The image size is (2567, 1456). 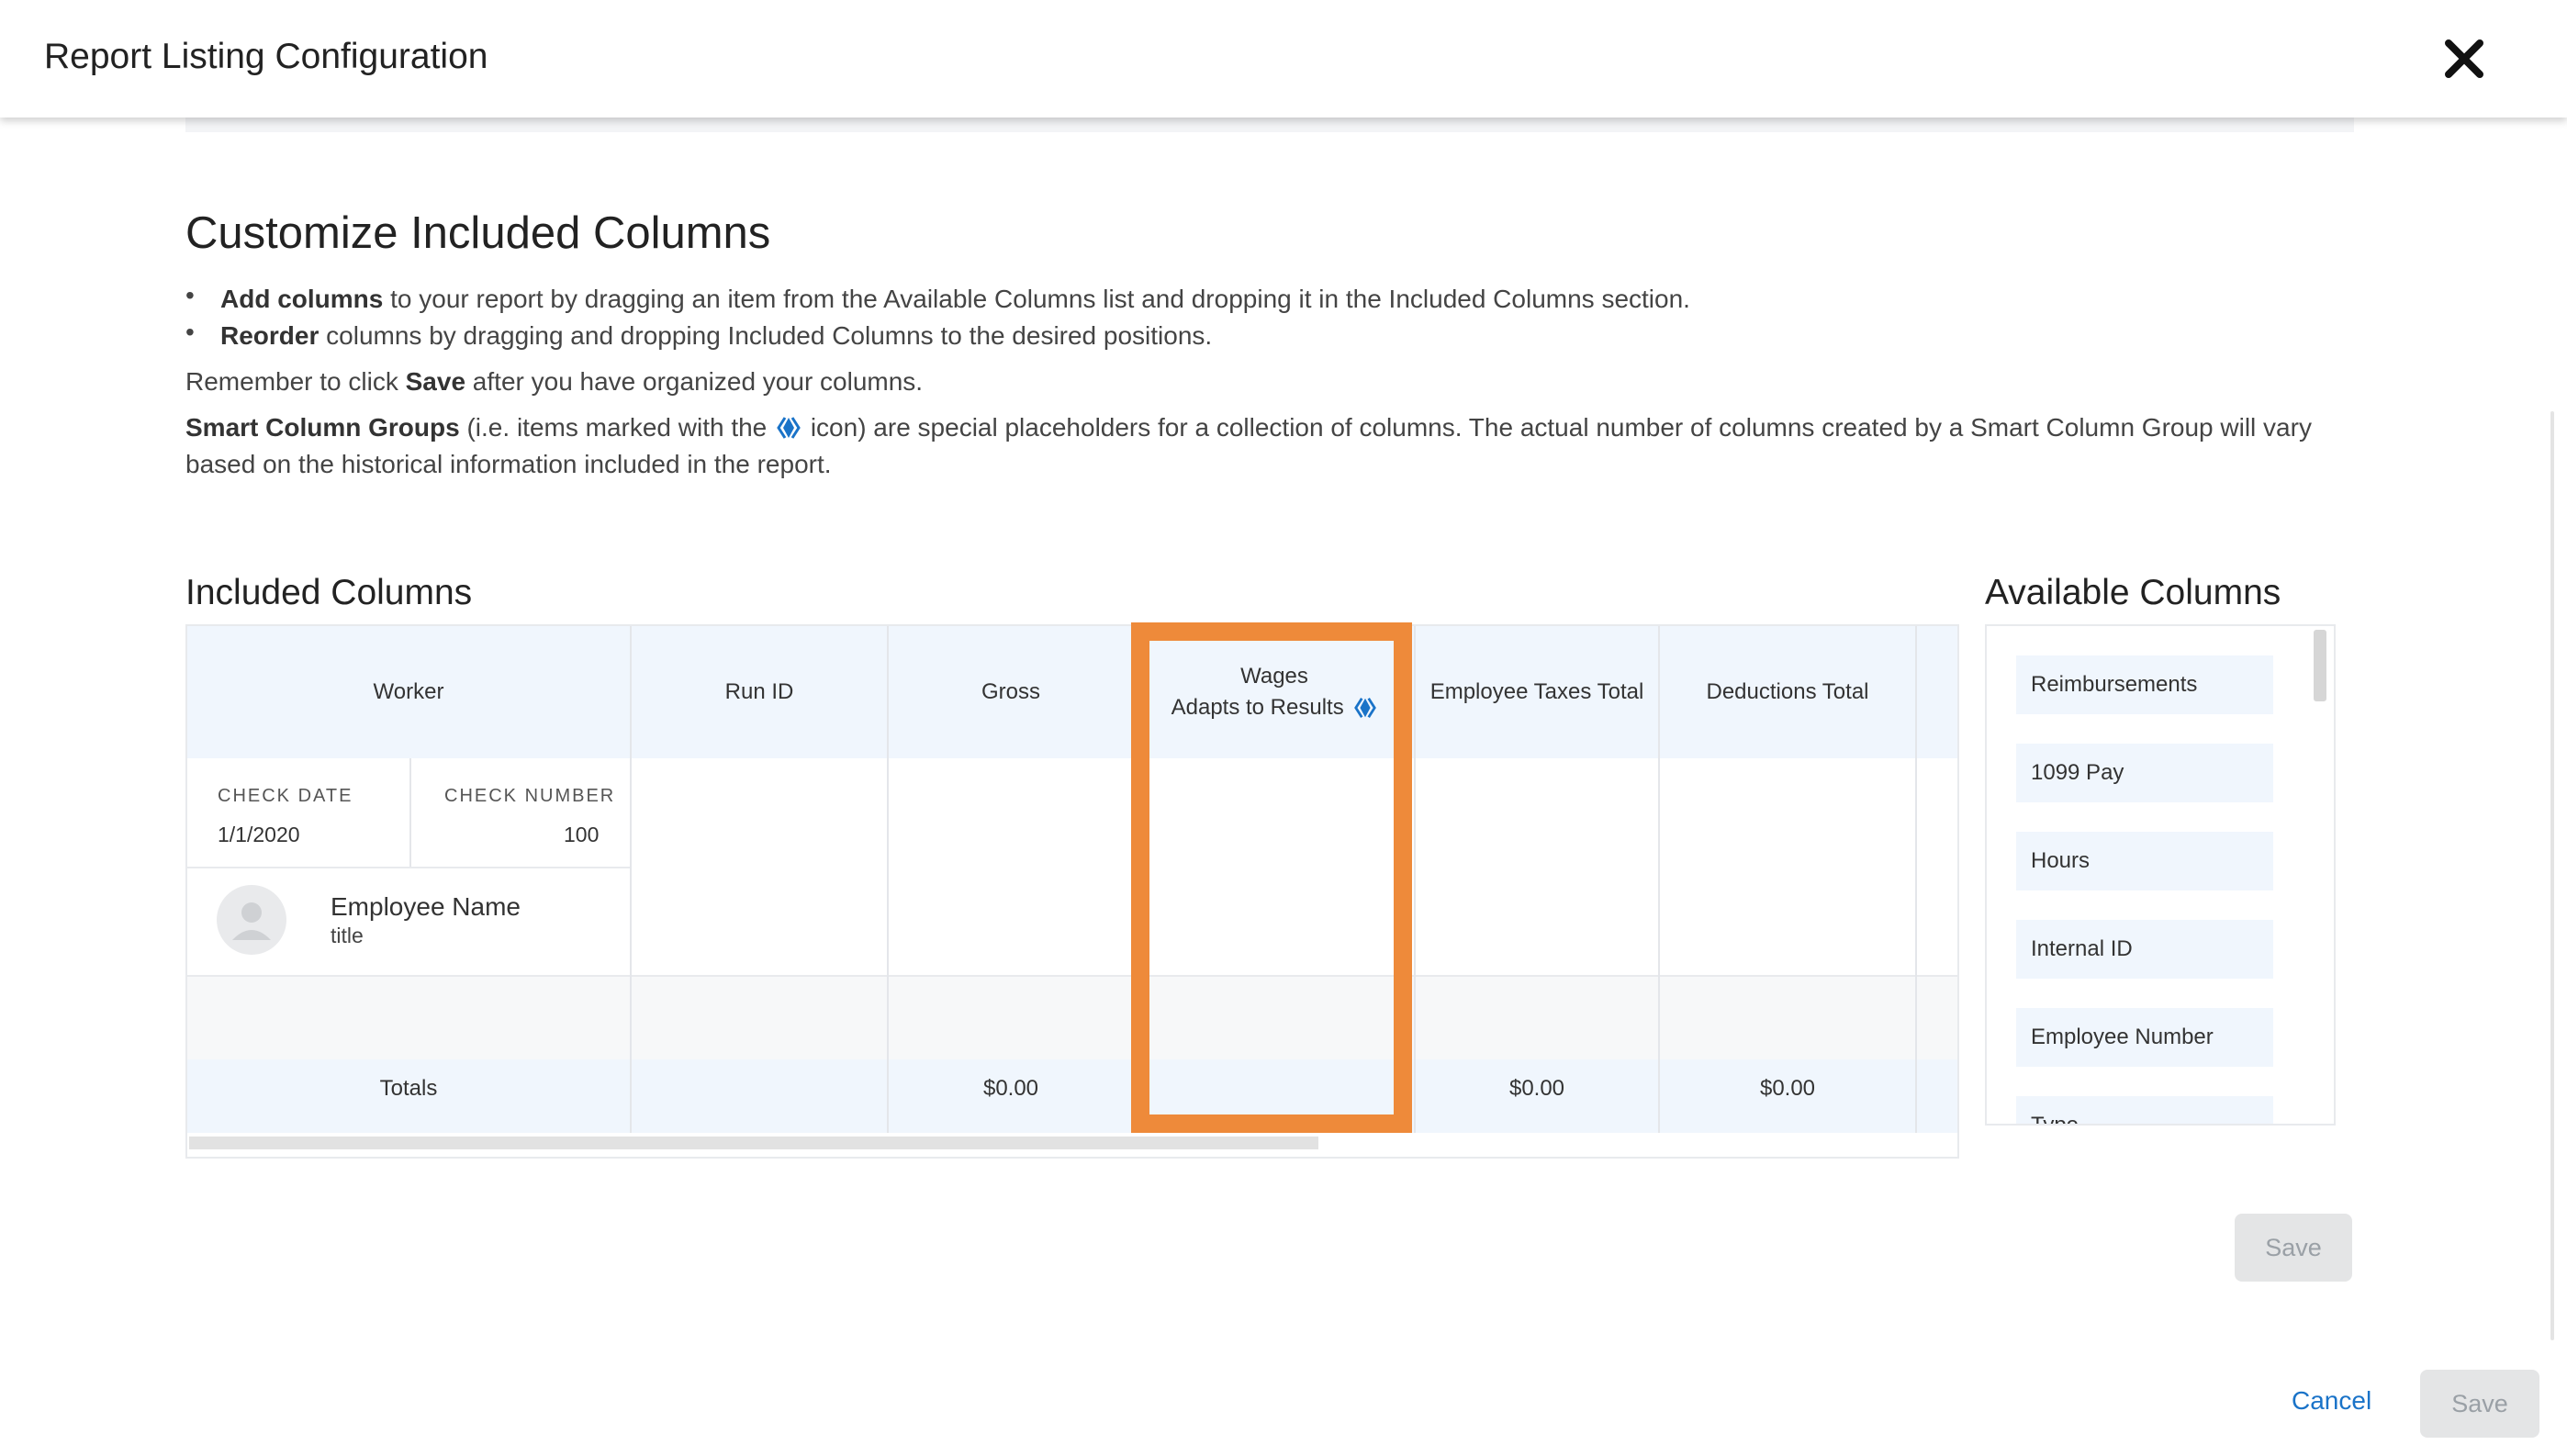 I want to click on column-header-label: Wages, so click(x=1274, y=676).